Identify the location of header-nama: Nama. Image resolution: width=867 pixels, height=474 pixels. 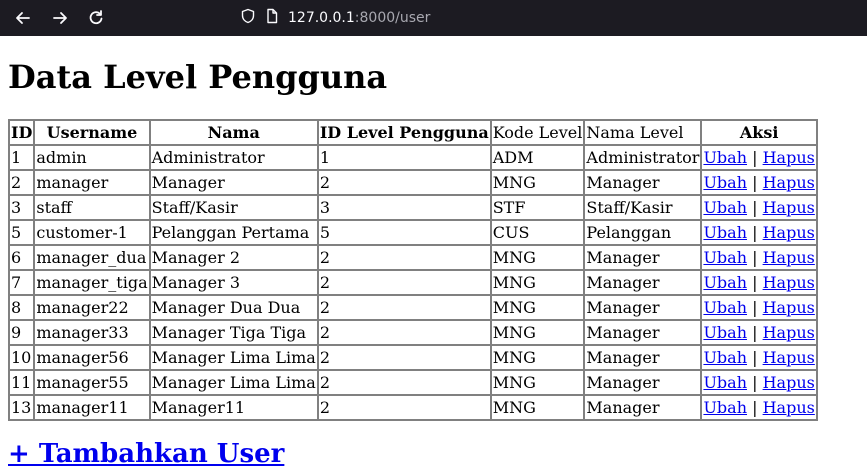
(233, 132).